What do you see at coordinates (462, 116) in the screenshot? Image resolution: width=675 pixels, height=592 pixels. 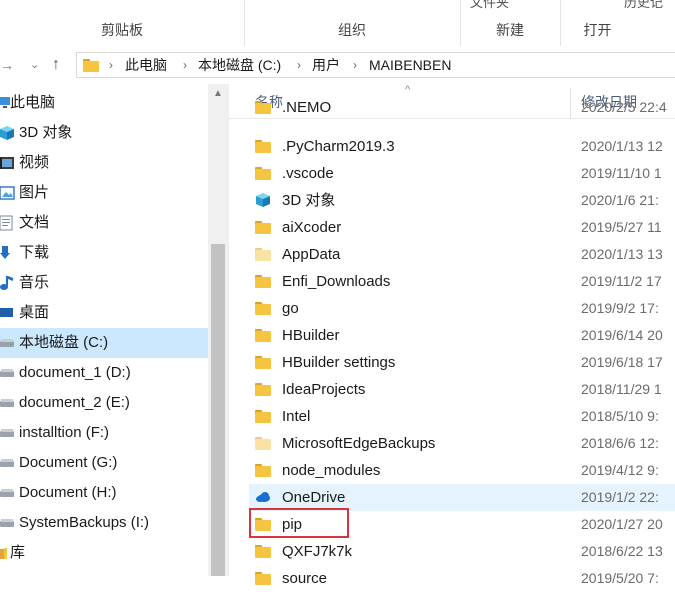 I see `file-row: .NEMO 2020/2/5 22:4` at bounding box center [462, 116].